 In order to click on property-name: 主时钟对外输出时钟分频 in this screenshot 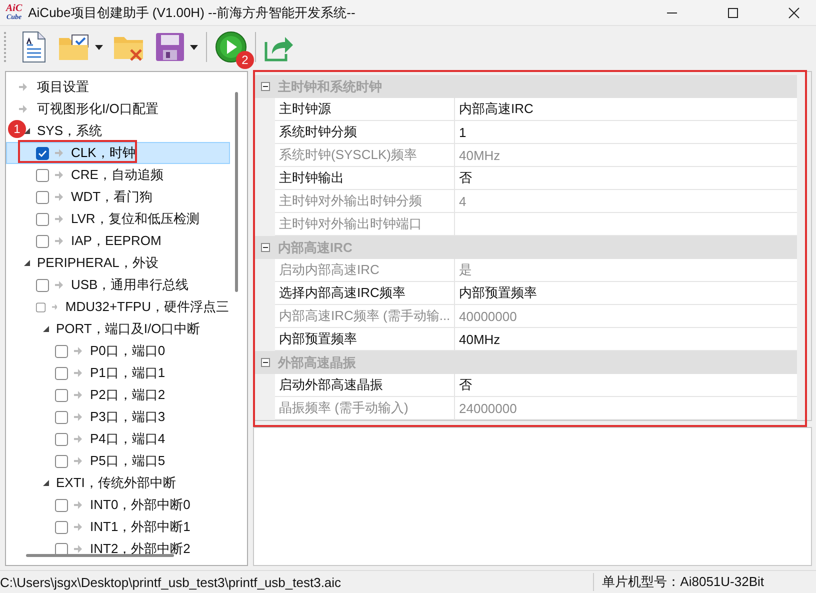, I will do `click(365, 201)`.